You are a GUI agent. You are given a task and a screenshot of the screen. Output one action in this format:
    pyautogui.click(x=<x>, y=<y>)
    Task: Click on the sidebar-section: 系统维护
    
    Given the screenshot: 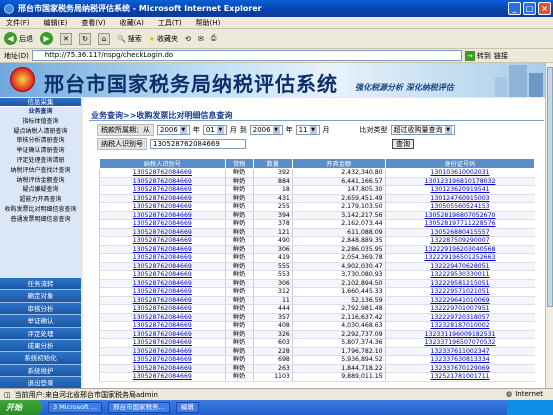 What is the action you would take?
    pyautogui.click(x=40, y=371)
    